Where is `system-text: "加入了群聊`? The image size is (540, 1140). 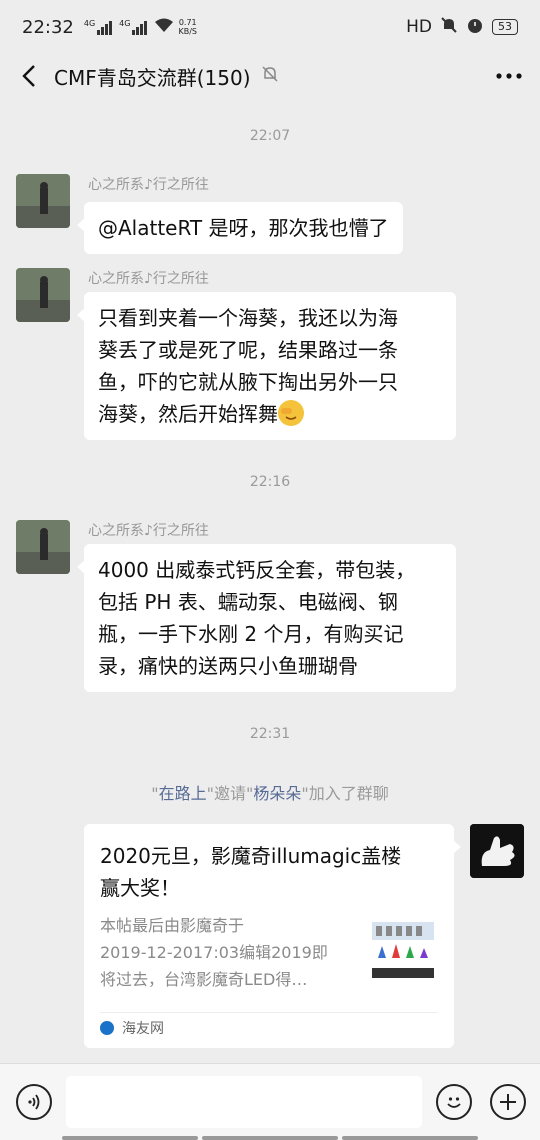 system-text: "加入了群聊 is located at coordinates (345, 793).